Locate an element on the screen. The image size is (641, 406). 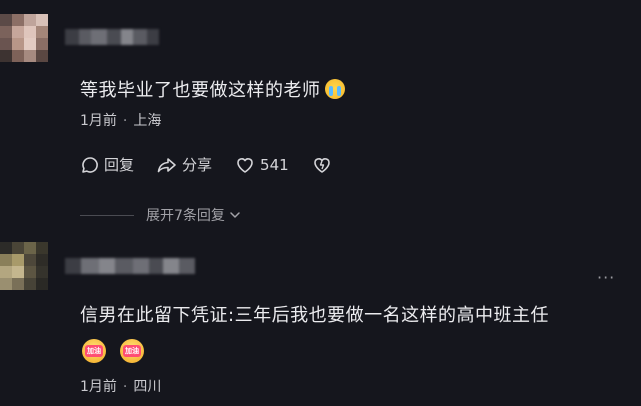
reply-label: 回复 is located at coordinates (119, 165).